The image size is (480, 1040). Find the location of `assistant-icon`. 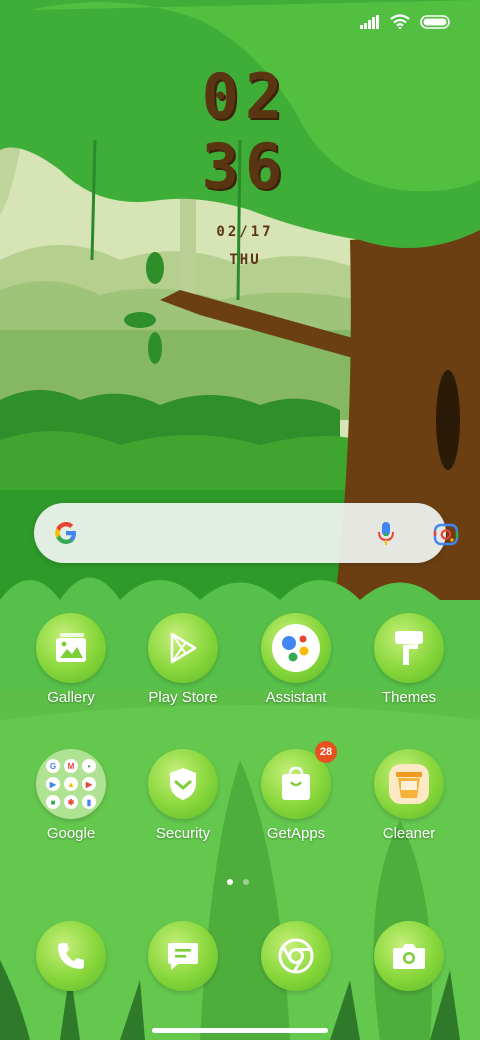

assistant-icon is located at coordinates (296, 648).